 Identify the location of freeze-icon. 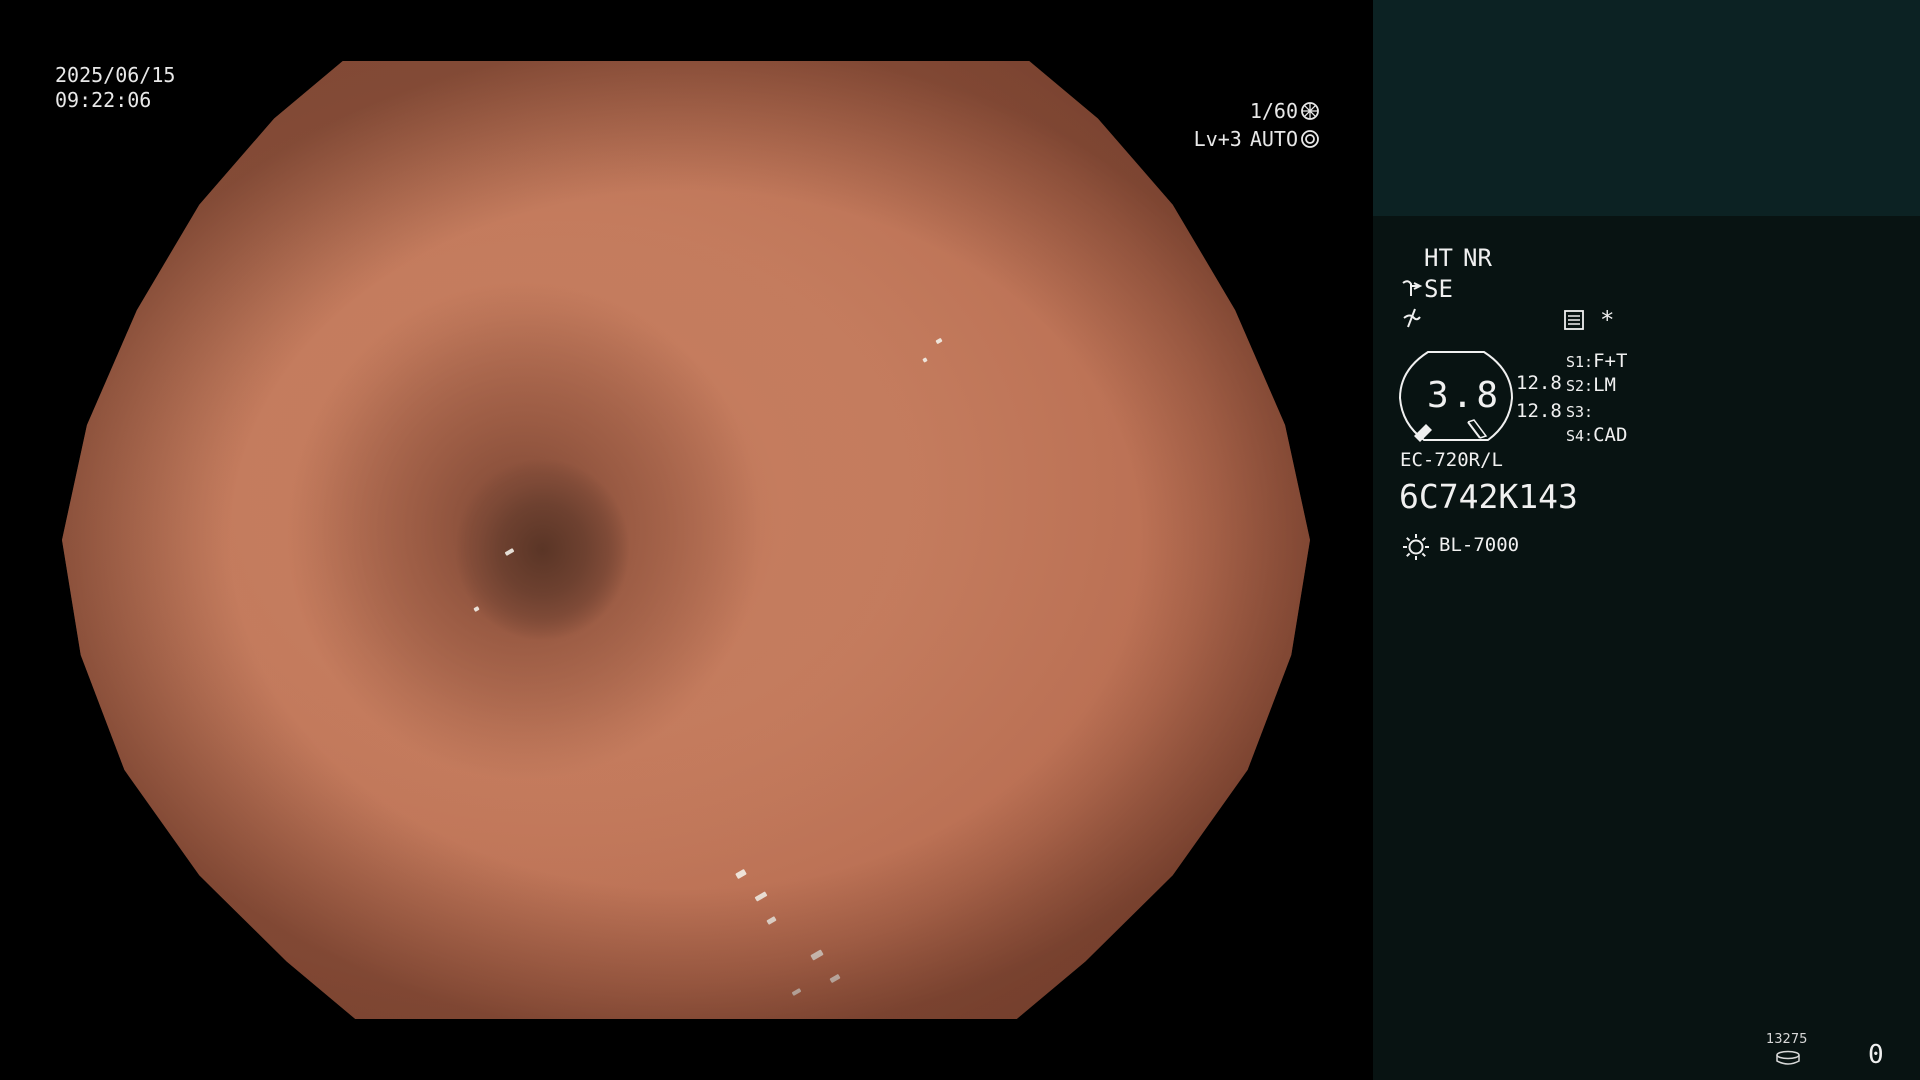
(1412, 318).